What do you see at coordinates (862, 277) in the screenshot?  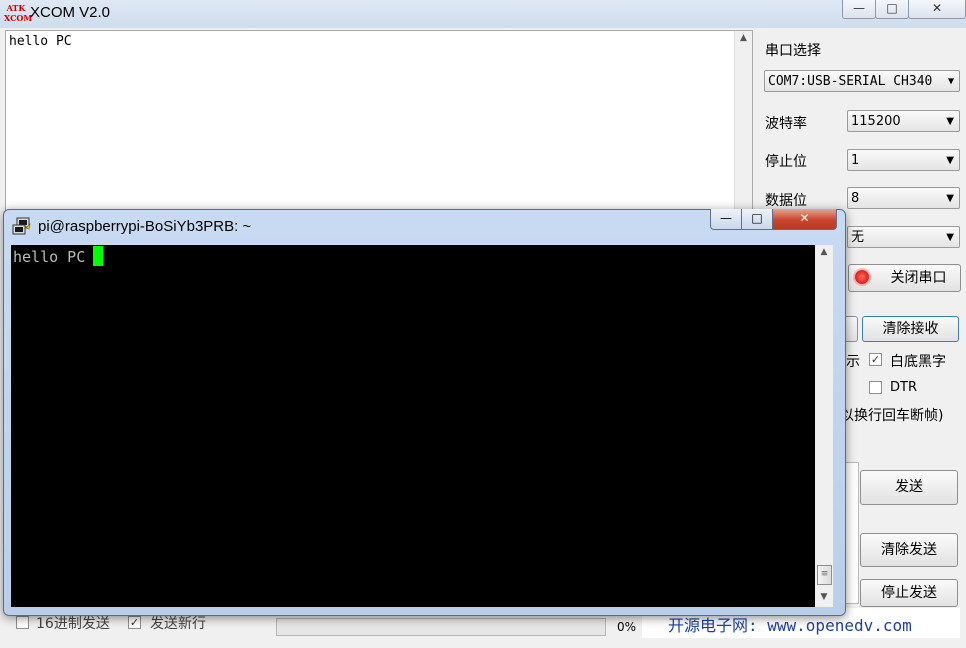 I see `port-status-icon` at bounding box center [862, 277].